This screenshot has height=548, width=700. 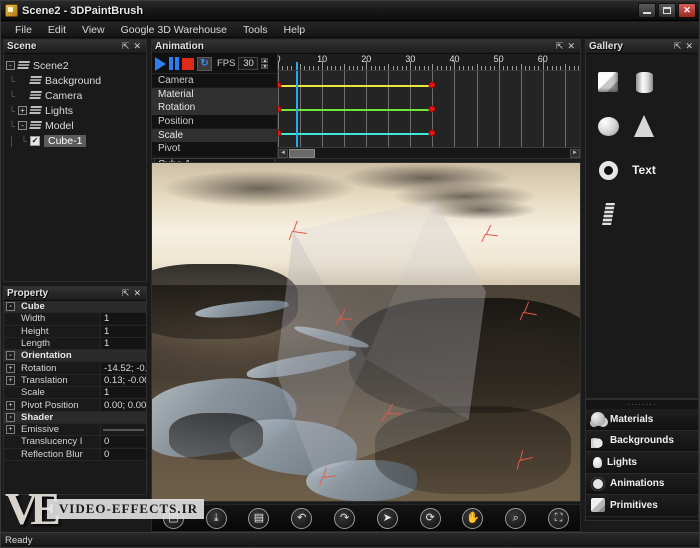 What do you see at coordinates (75, 442) in the screenshot?
I see `property-row: Translucency I0` at bounding box center [75, 442].